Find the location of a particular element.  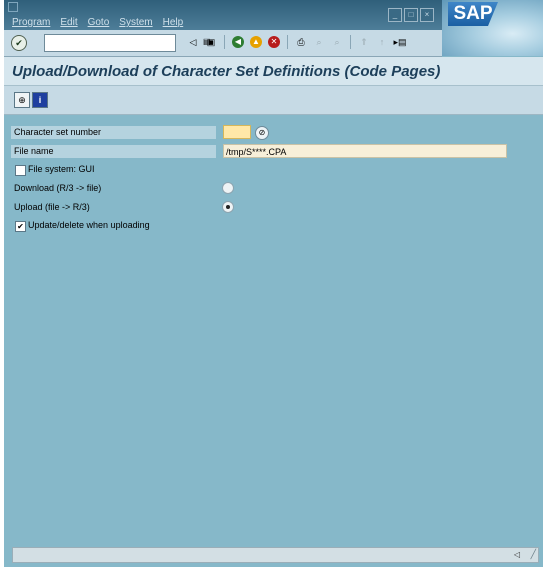

download-label: Download (R/3 -> file) is located at coordinates (58, 188).